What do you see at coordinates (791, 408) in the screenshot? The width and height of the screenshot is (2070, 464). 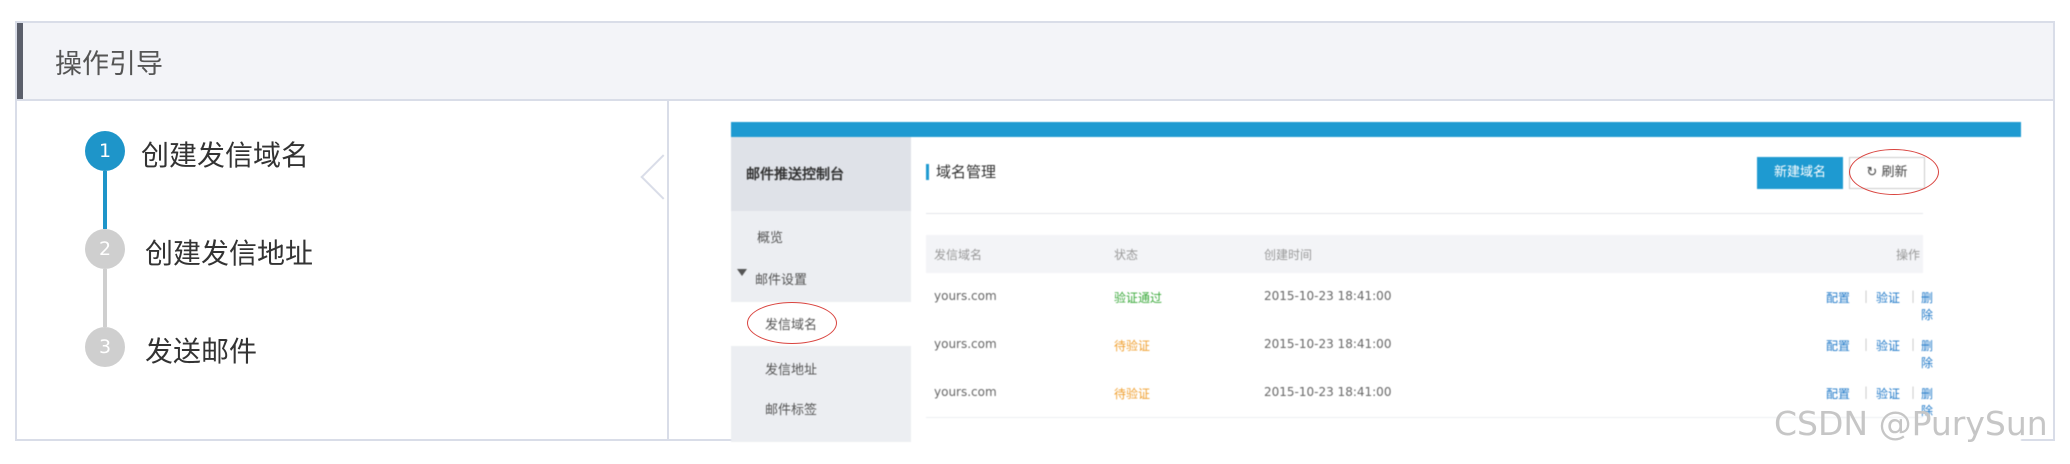 I see `sidebar-item-mail-tags: 邮件标签` at bounding box center [791, 408].